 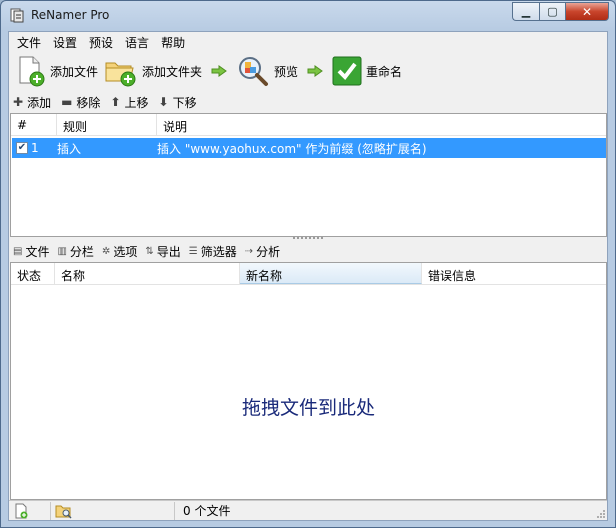 I want to click on minimize-button: ▁, so click(x=525, y=11).